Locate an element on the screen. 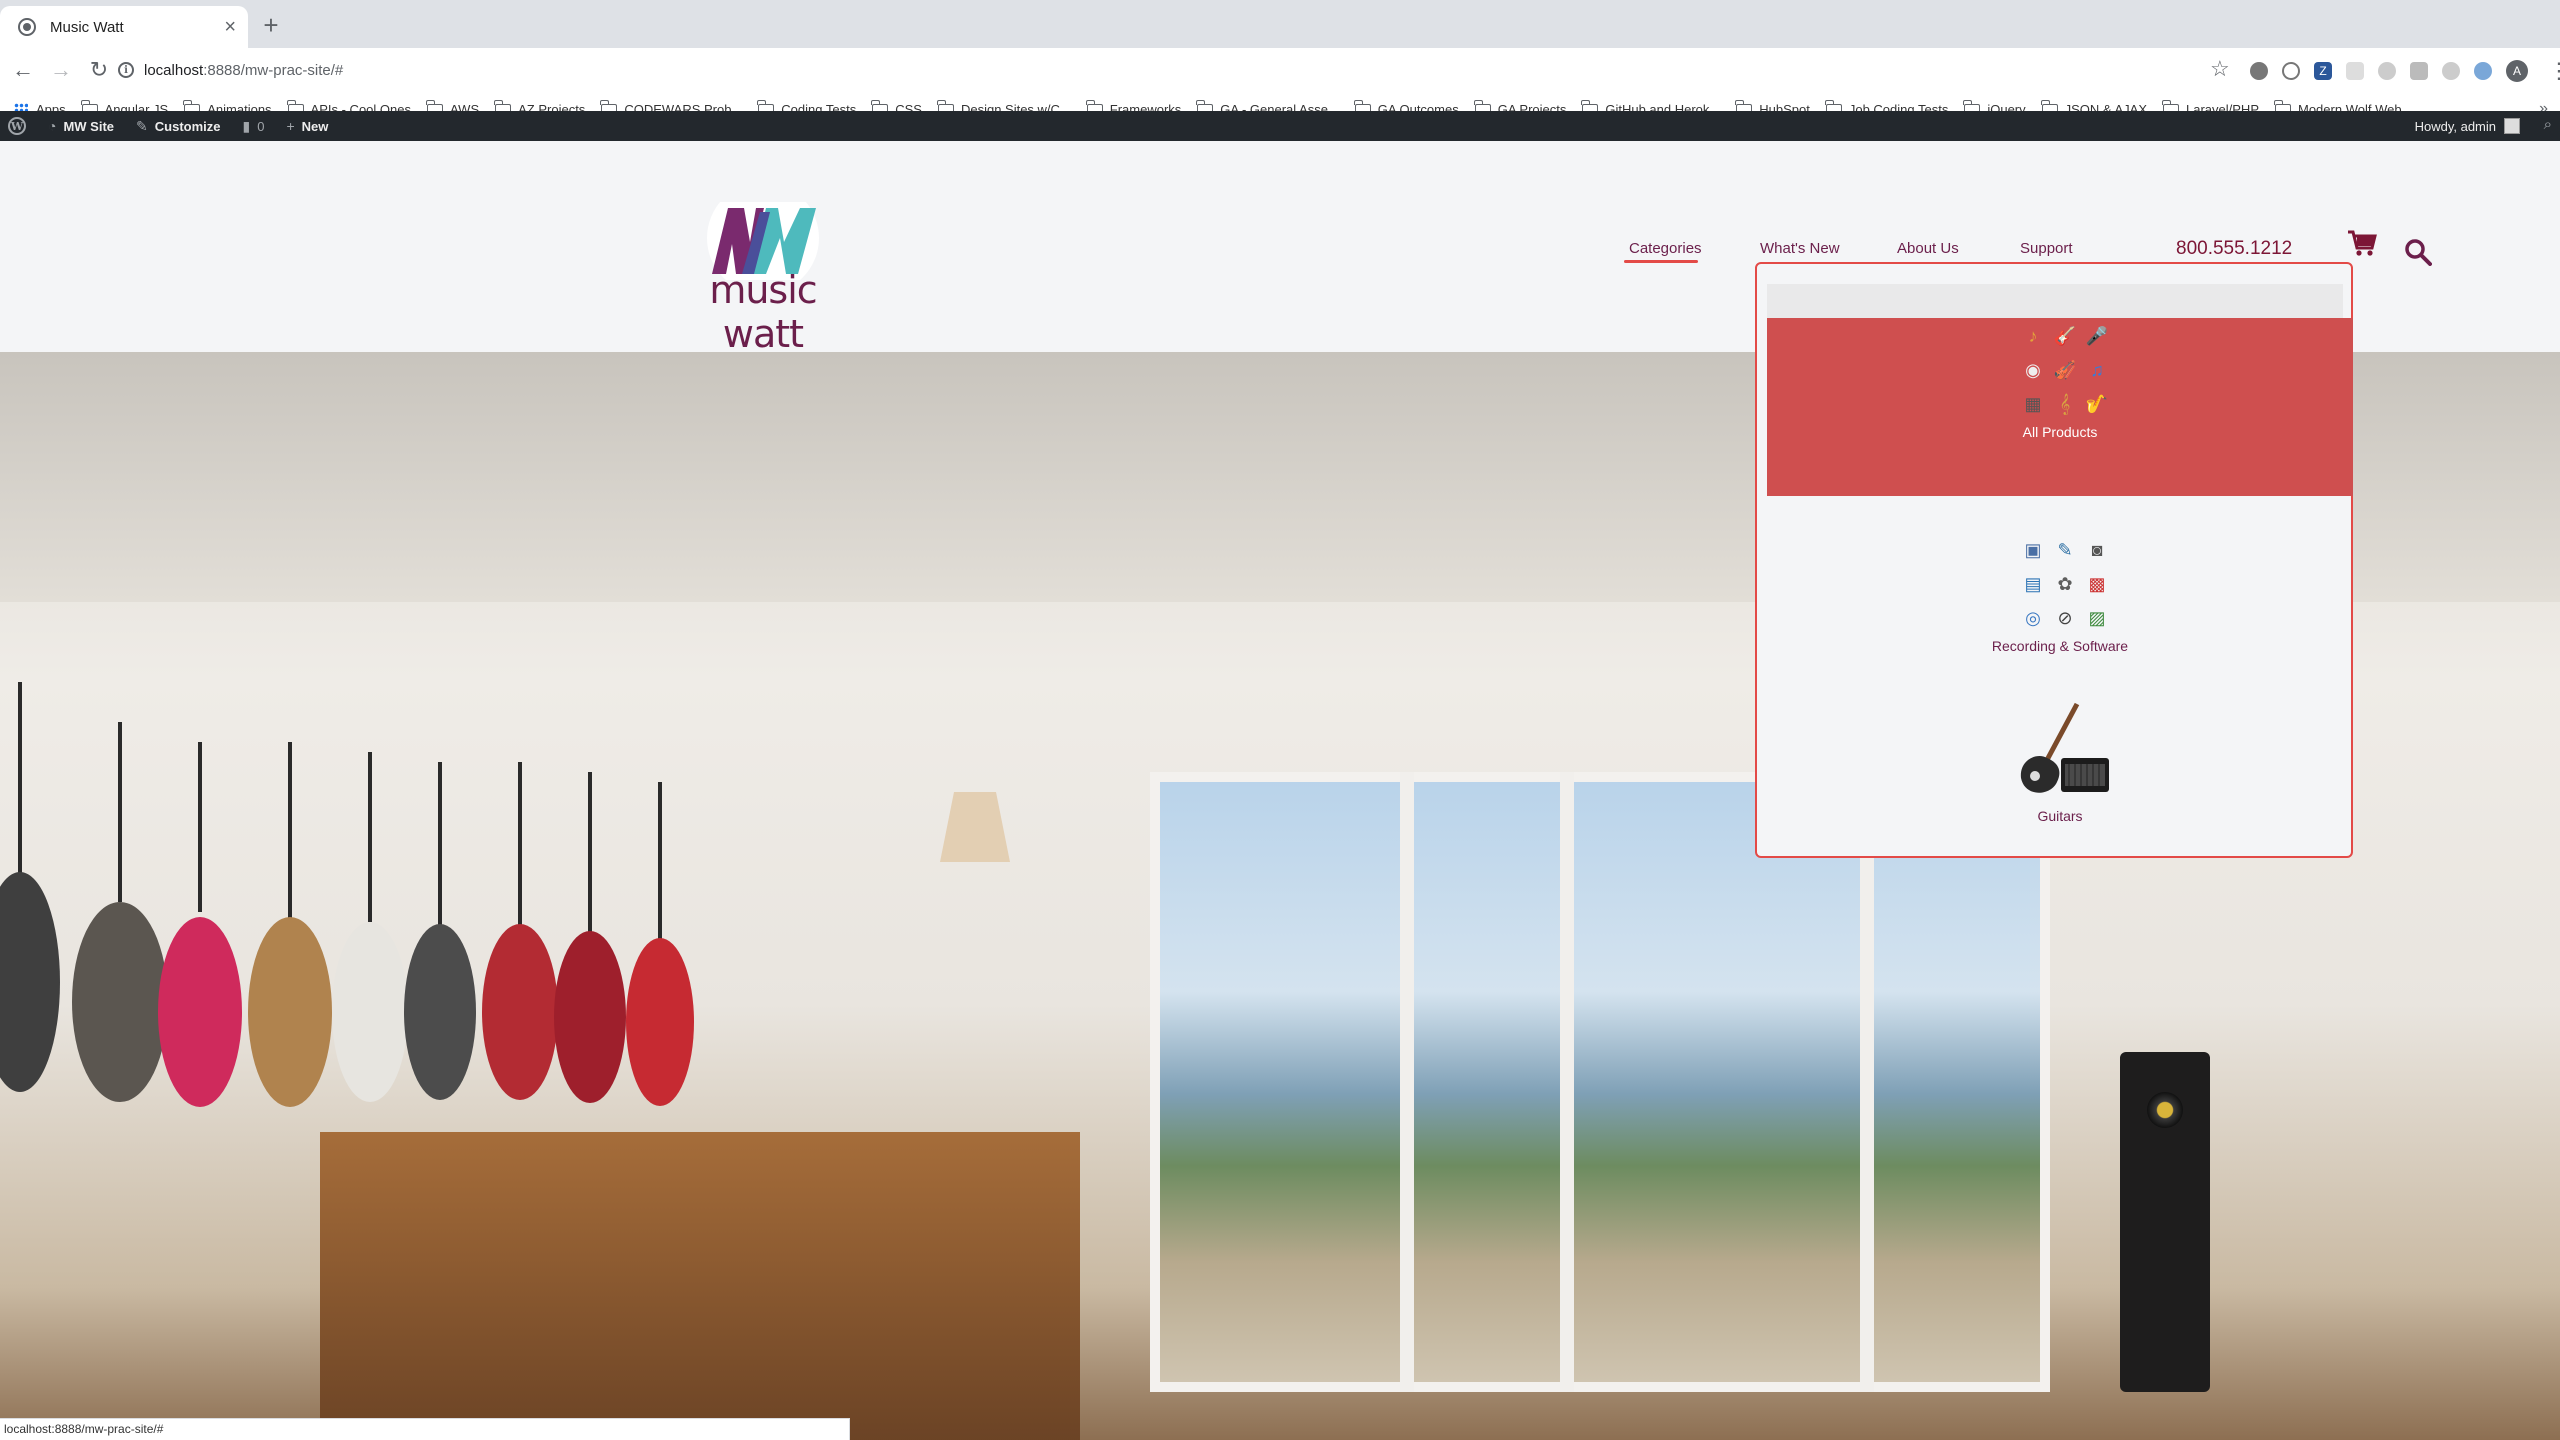 This screenshot has width=2560, height=1440. site-info-icon: i is located at coordinates (126, 70).